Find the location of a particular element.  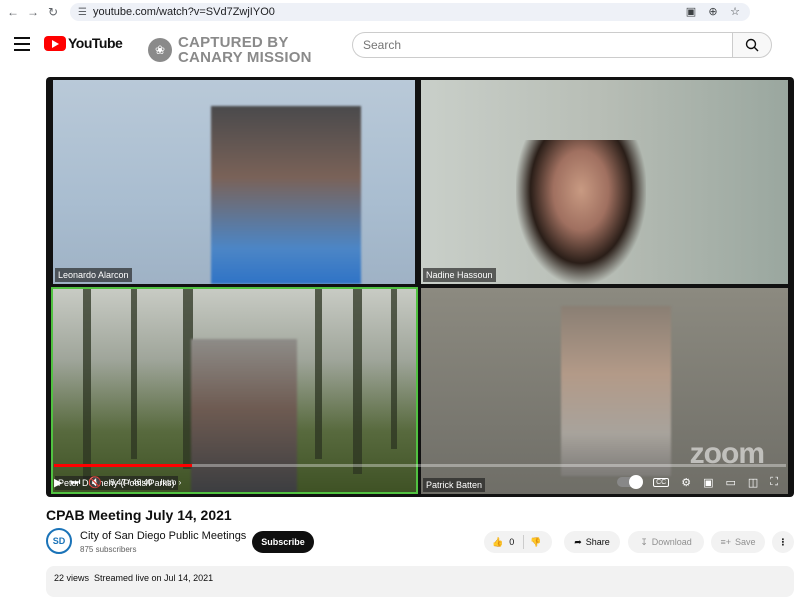

reload-icon: ↻ is located at coordinates (53, 12).